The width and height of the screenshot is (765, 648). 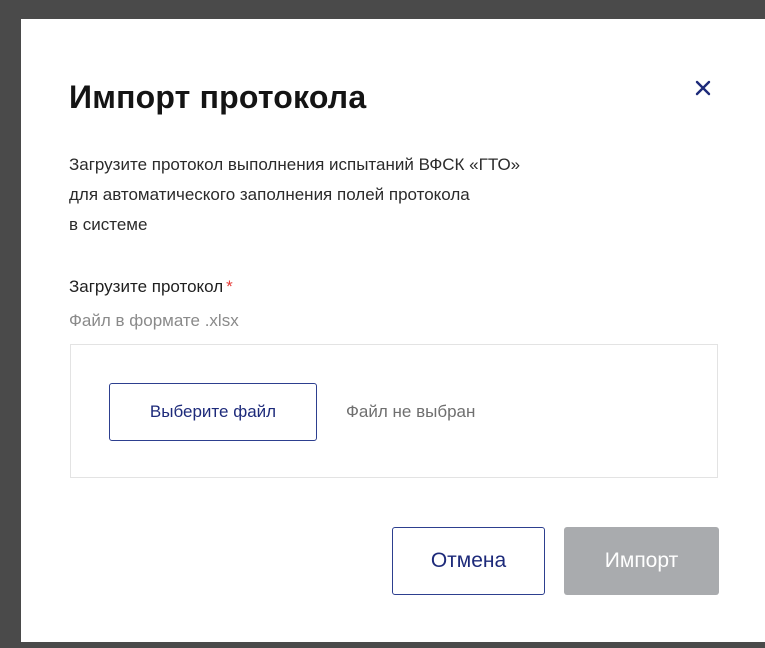 I want to click on upload-field-label: Загрузите протокол *, so click(x=151, y=287).